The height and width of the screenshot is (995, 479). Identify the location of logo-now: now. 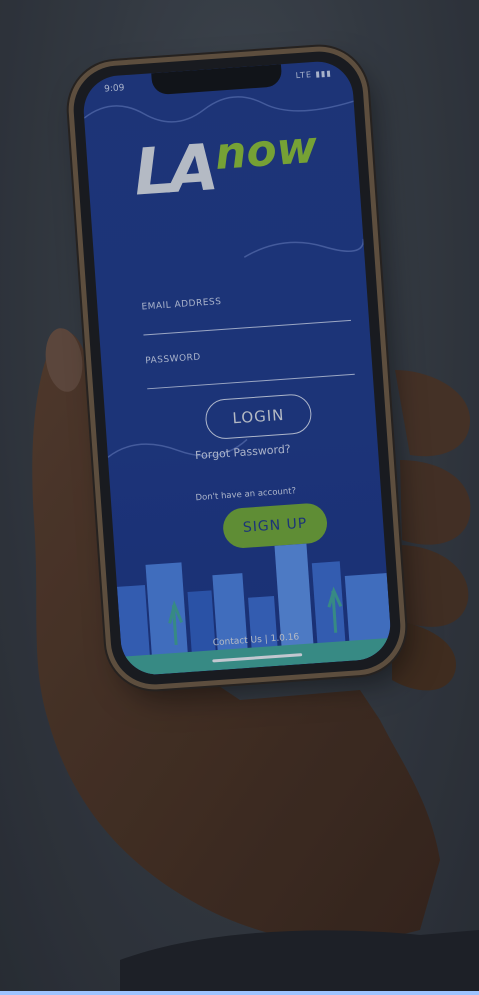
(266, 150).